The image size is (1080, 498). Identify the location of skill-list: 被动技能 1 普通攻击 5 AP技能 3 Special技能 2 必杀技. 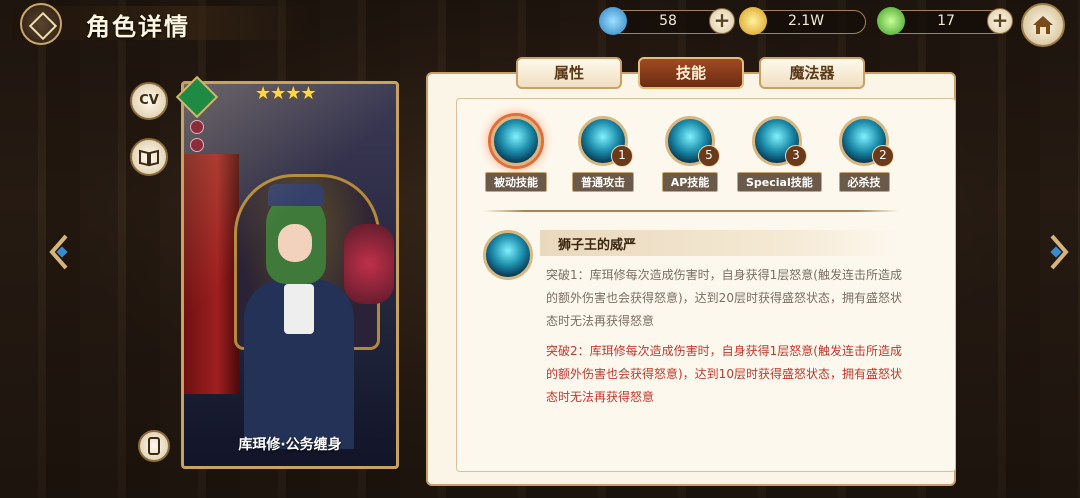
(698, 156).